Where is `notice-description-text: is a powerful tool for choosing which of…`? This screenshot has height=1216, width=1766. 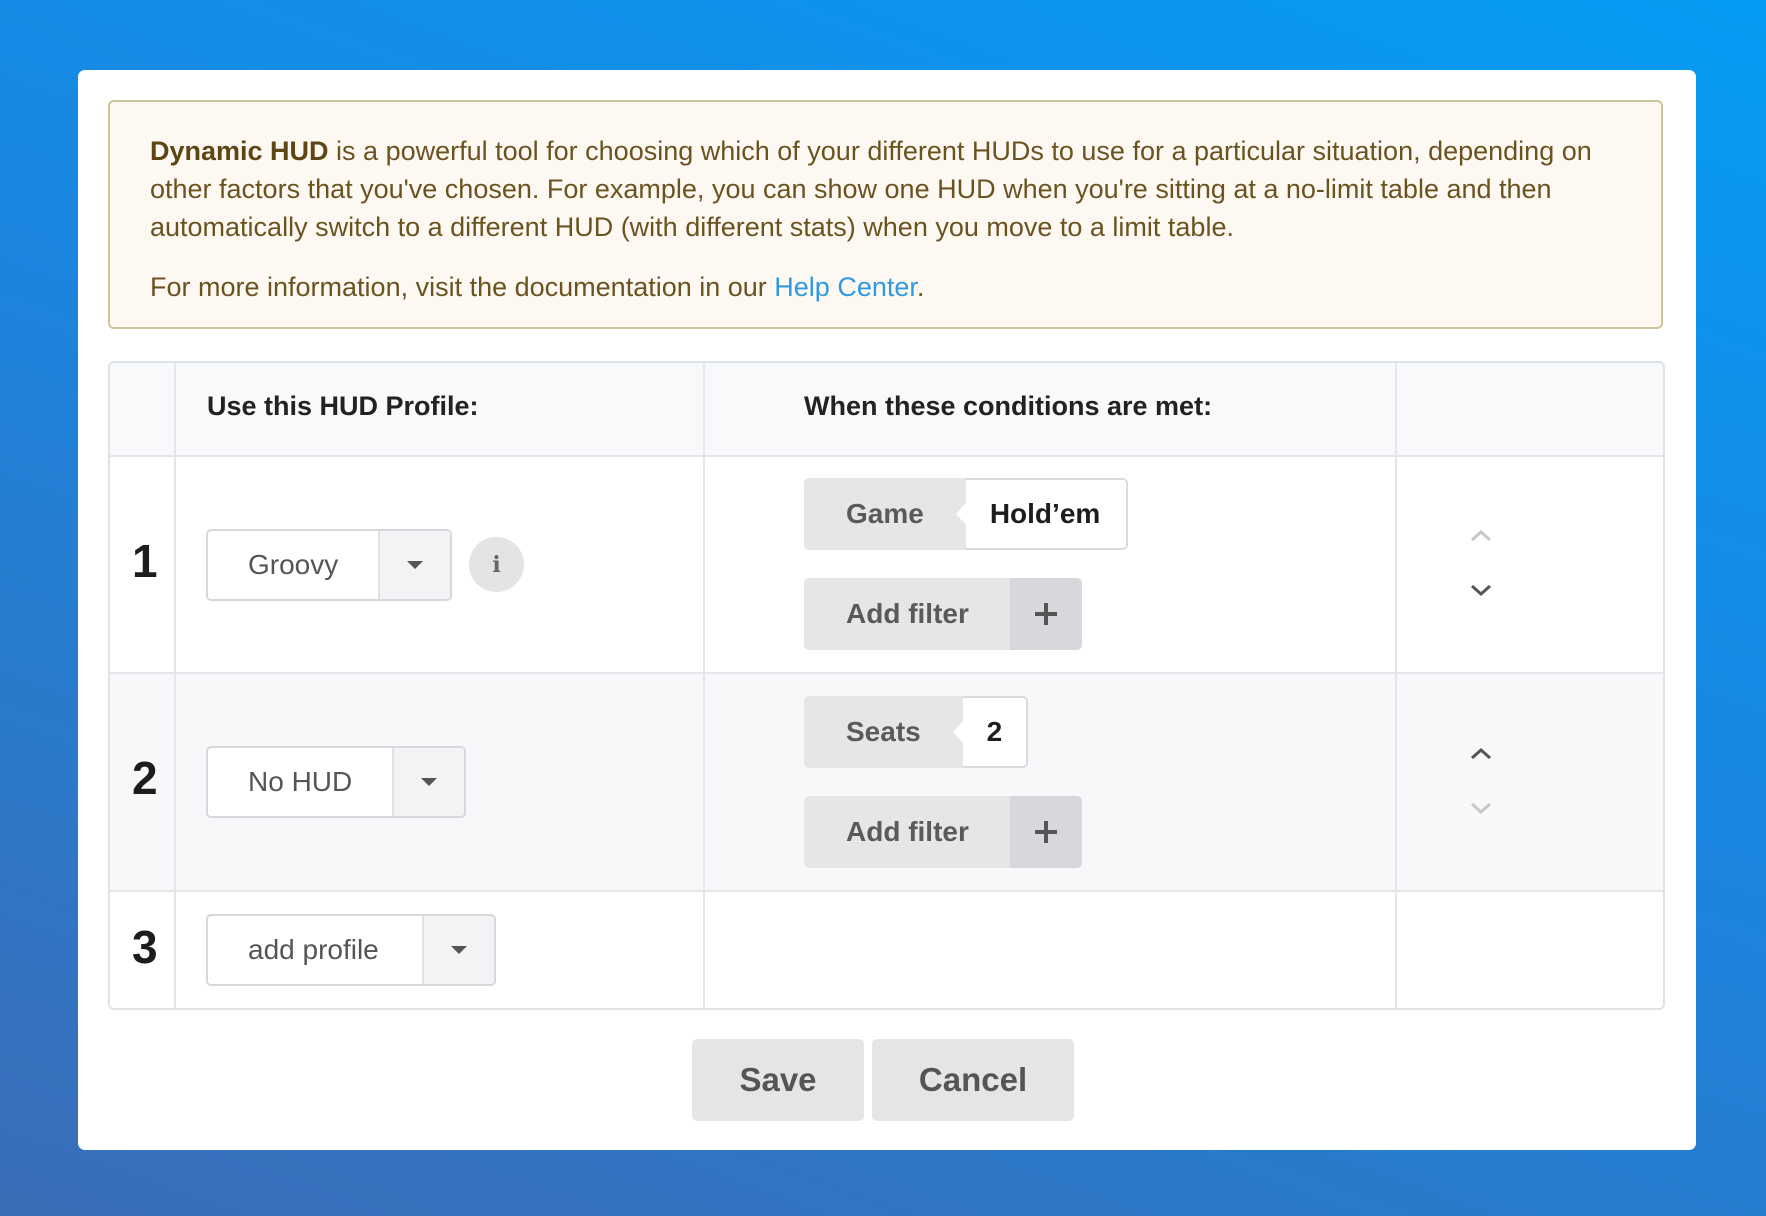
notice-description-text: is a powerful tool for choosing which of… is located at coordinates (871, 189).